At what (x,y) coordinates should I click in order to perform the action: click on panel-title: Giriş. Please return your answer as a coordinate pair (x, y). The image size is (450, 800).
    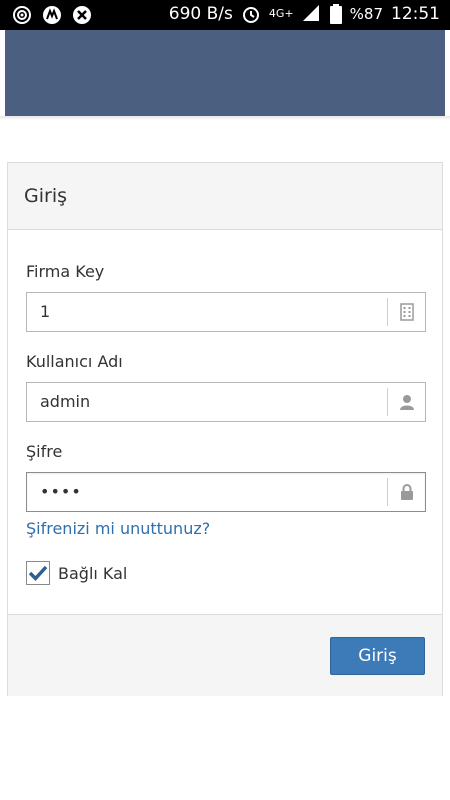
    Looking at the image, I should click on (45, 196).